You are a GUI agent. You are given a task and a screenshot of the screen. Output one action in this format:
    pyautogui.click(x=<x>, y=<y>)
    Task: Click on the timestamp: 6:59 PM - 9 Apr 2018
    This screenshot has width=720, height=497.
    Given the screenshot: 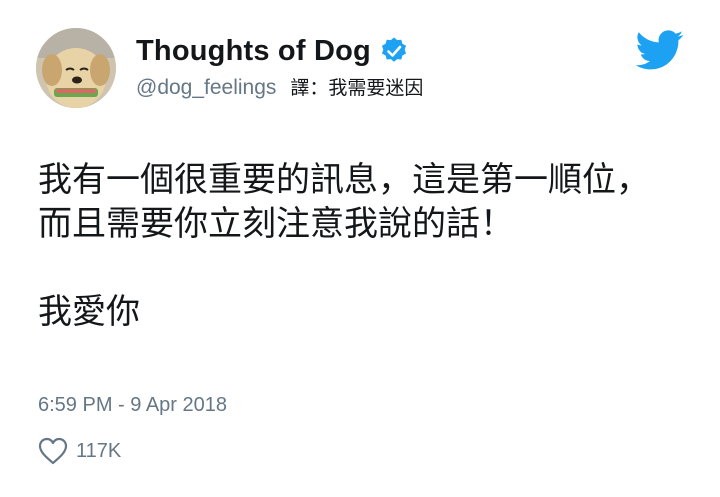 What is the action you would take?
    pyautogui.click(x=132, y=405)
    